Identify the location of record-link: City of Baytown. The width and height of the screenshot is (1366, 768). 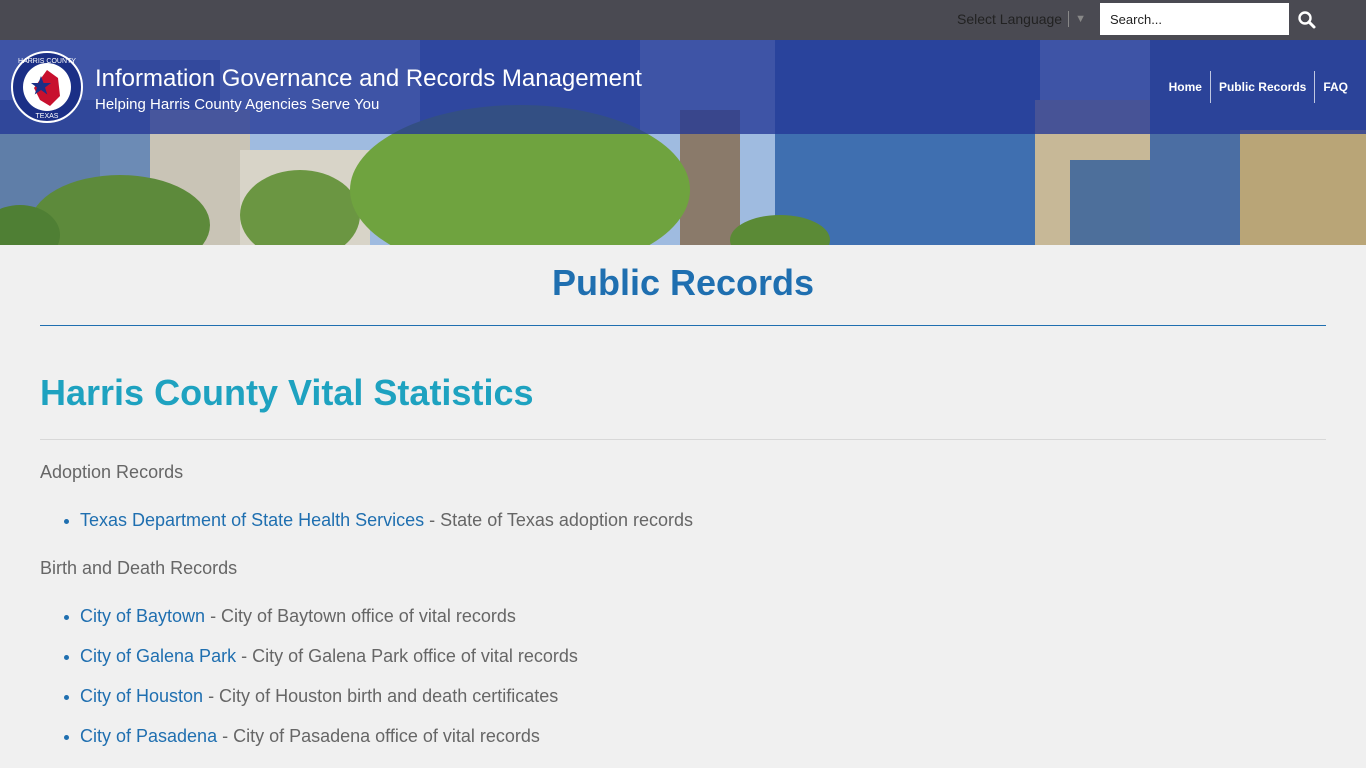
(142, 616).